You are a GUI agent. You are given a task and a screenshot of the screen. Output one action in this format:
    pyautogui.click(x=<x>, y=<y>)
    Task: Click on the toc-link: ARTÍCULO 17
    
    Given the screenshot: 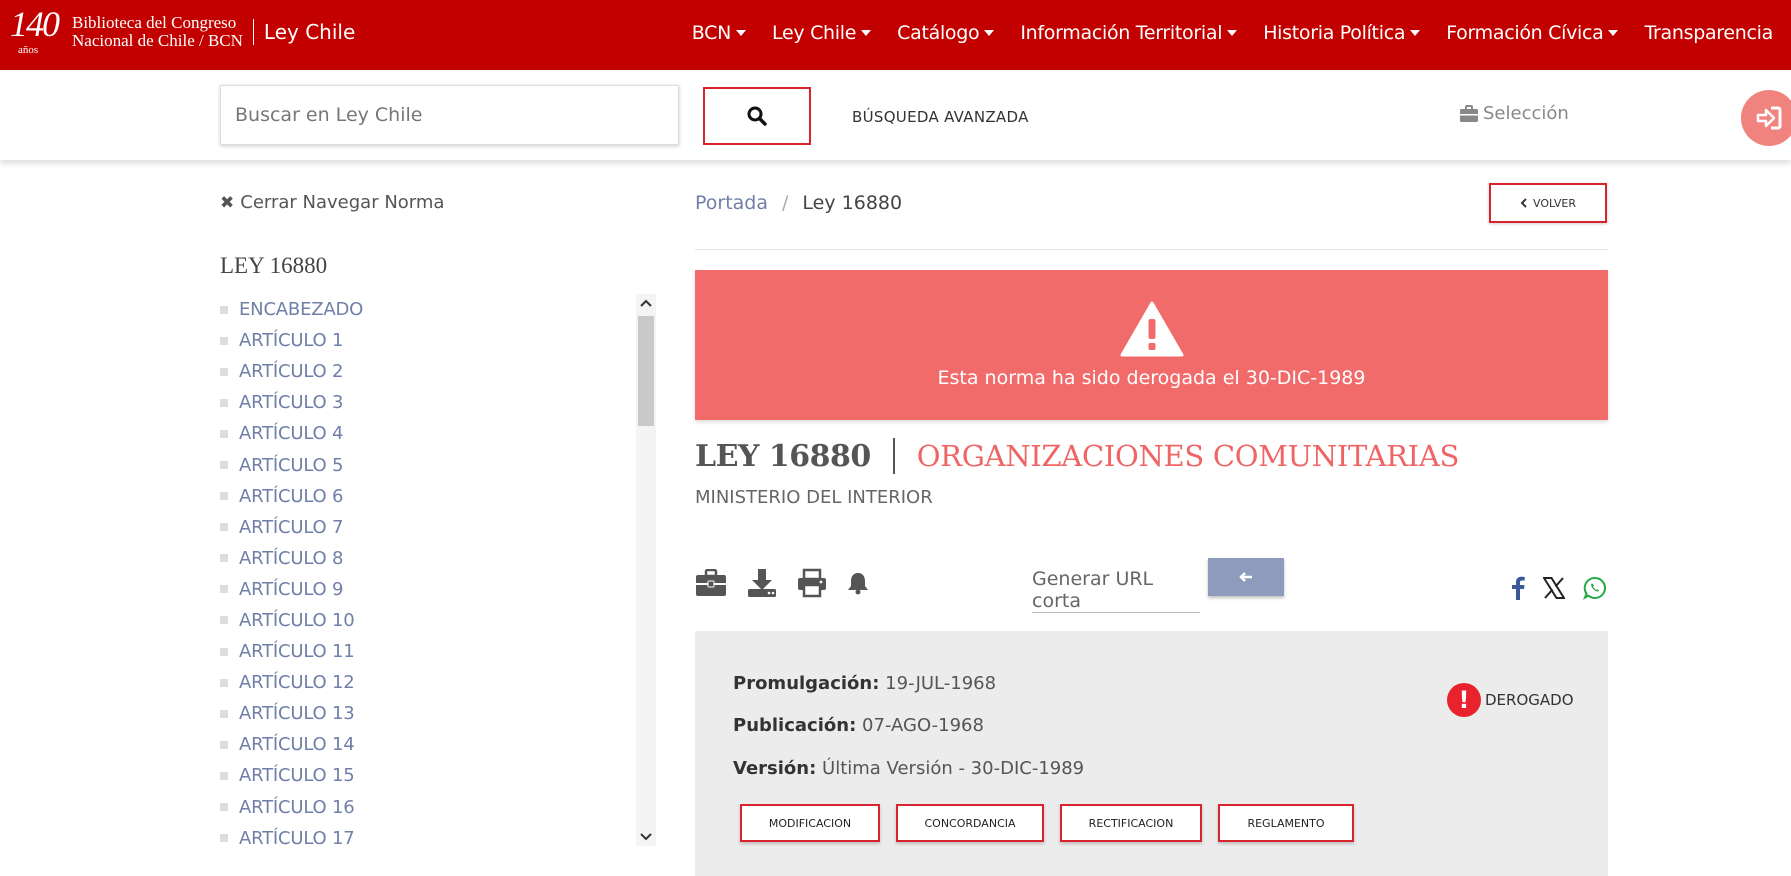 What is the action you would take?
    pyautogui.click(x=297, y=837)
    